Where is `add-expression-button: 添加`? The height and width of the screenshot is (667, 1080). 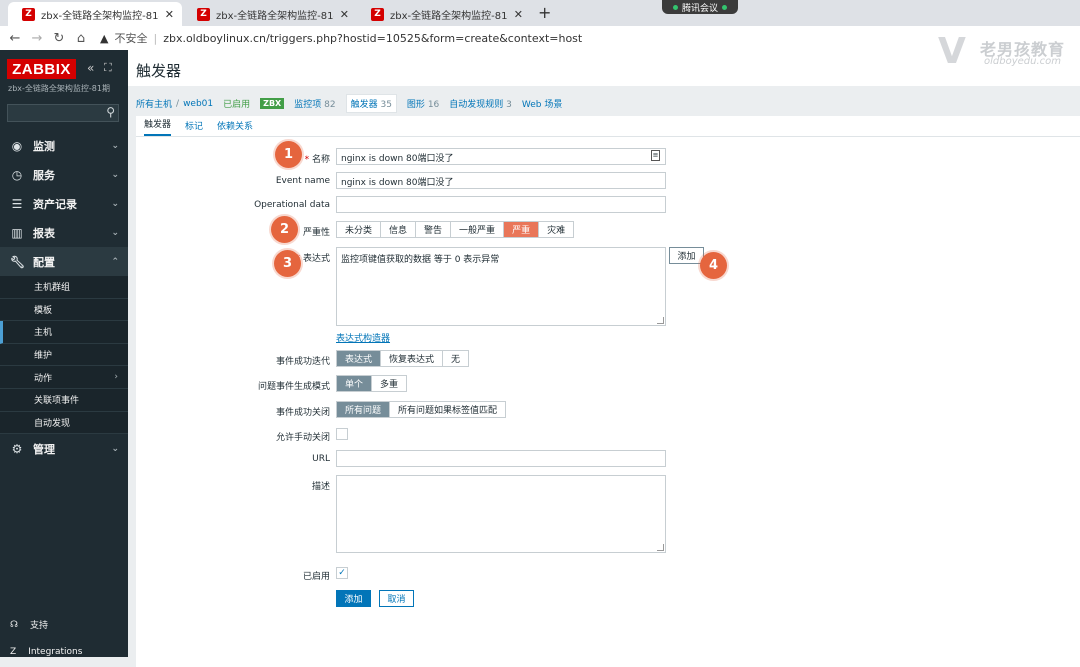
add-expression-button: 添加 is located at coordinates (686, 255).